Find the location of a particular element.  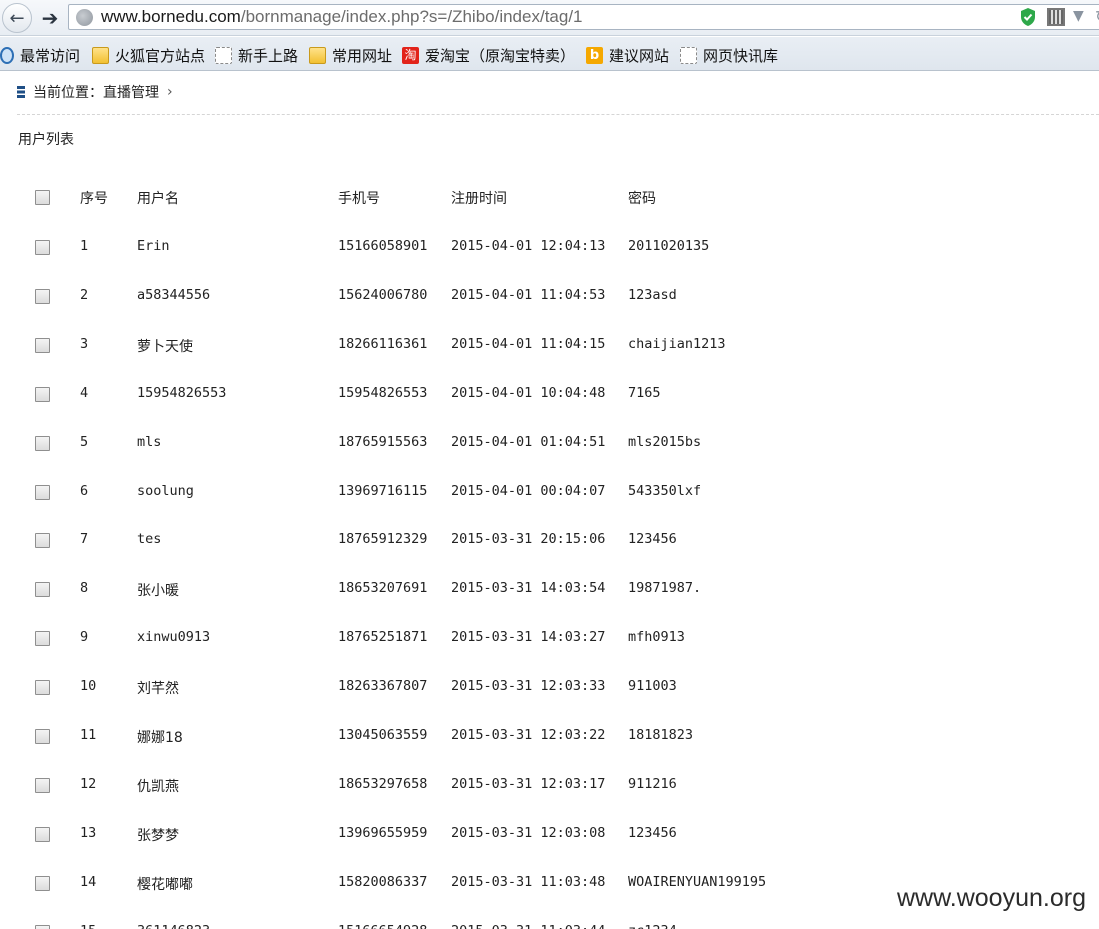

bookmark-common-sites: 常用网址 is located at coordinates (350, 55).